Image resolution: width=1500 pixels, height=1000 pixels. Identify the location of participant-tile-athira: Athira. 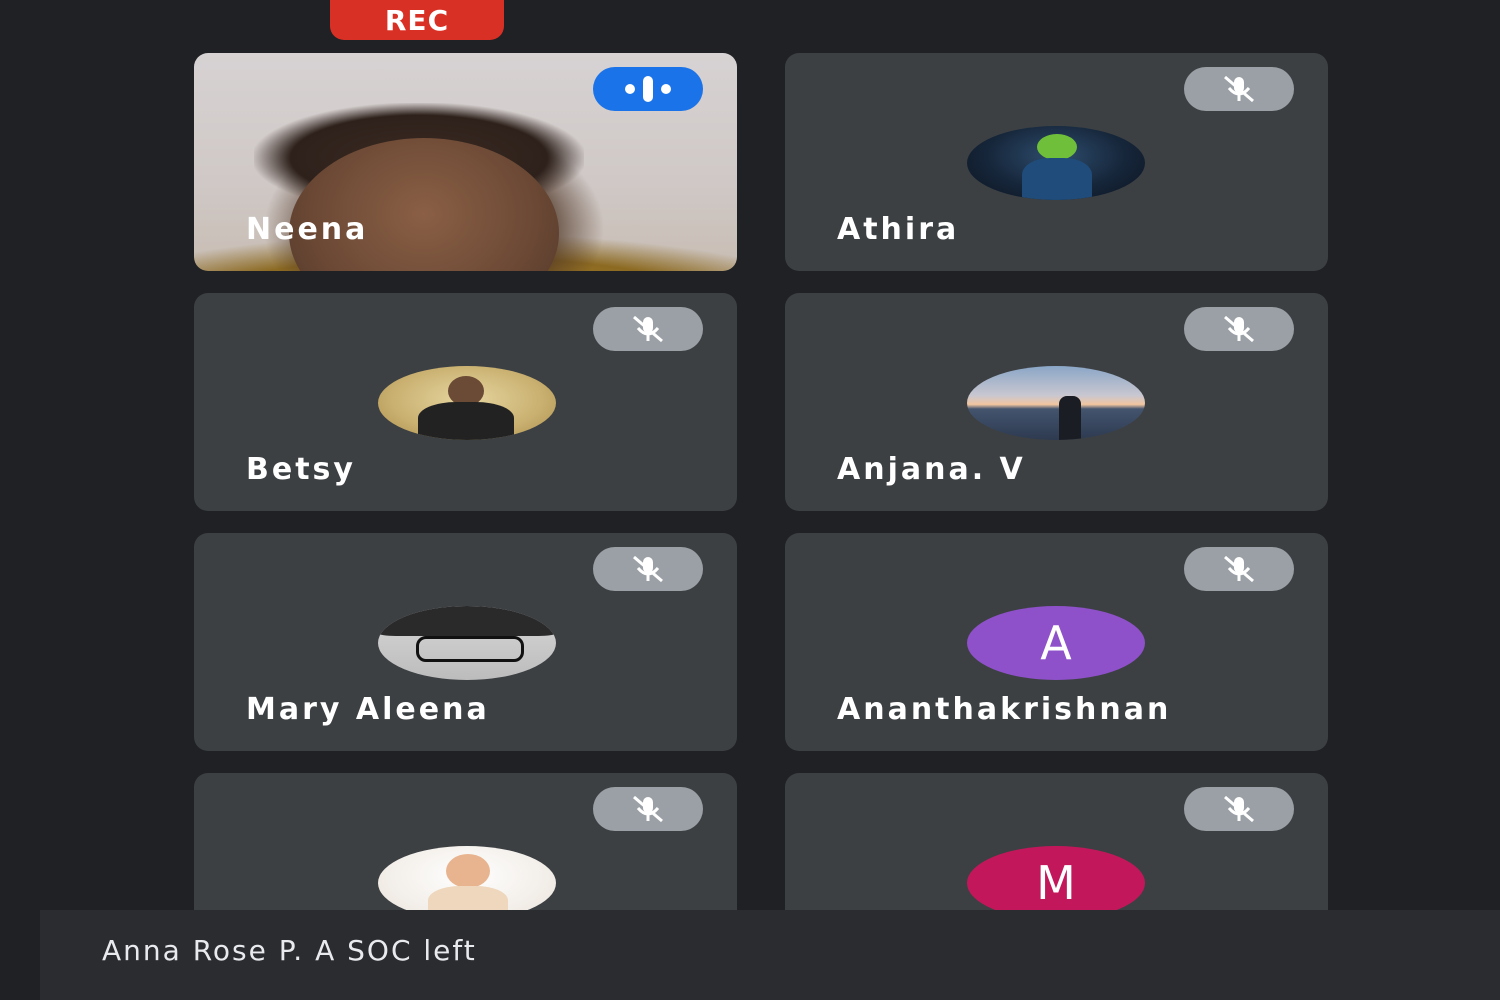
(1056, 162).